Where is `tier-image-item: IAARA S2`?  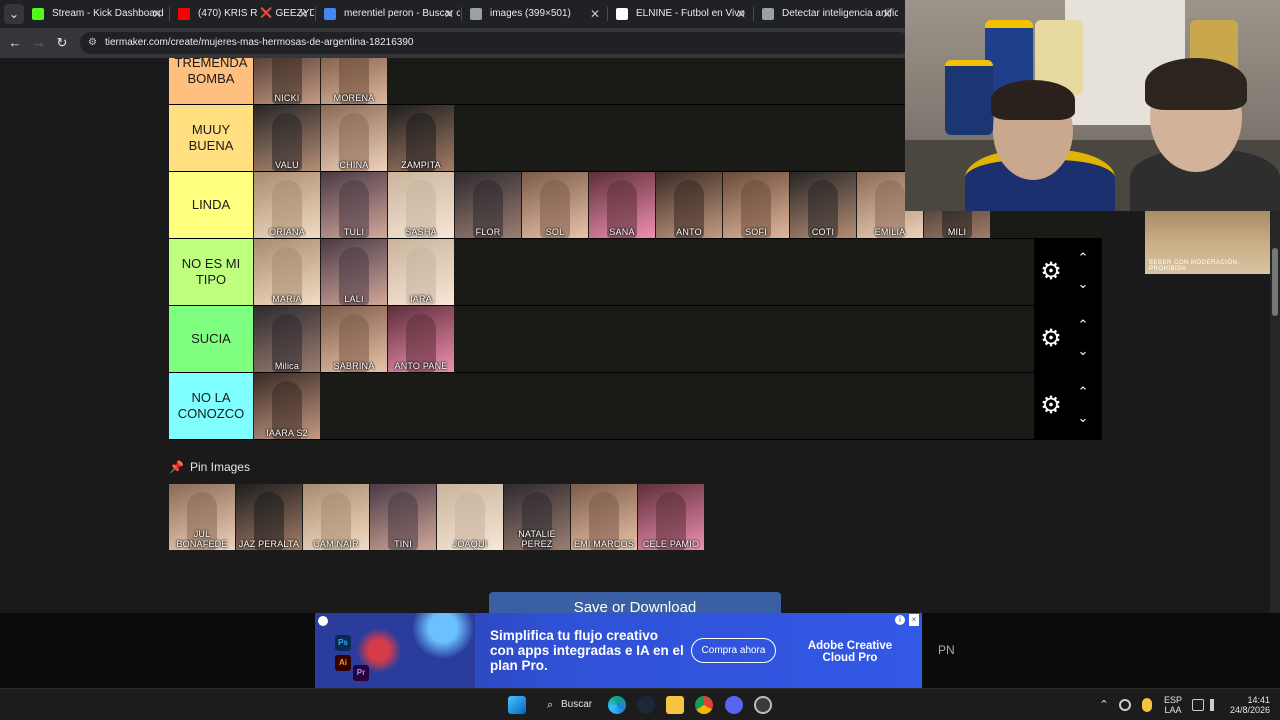
tier-image-item: IAARA S2 is located at coordinates (287, 406).